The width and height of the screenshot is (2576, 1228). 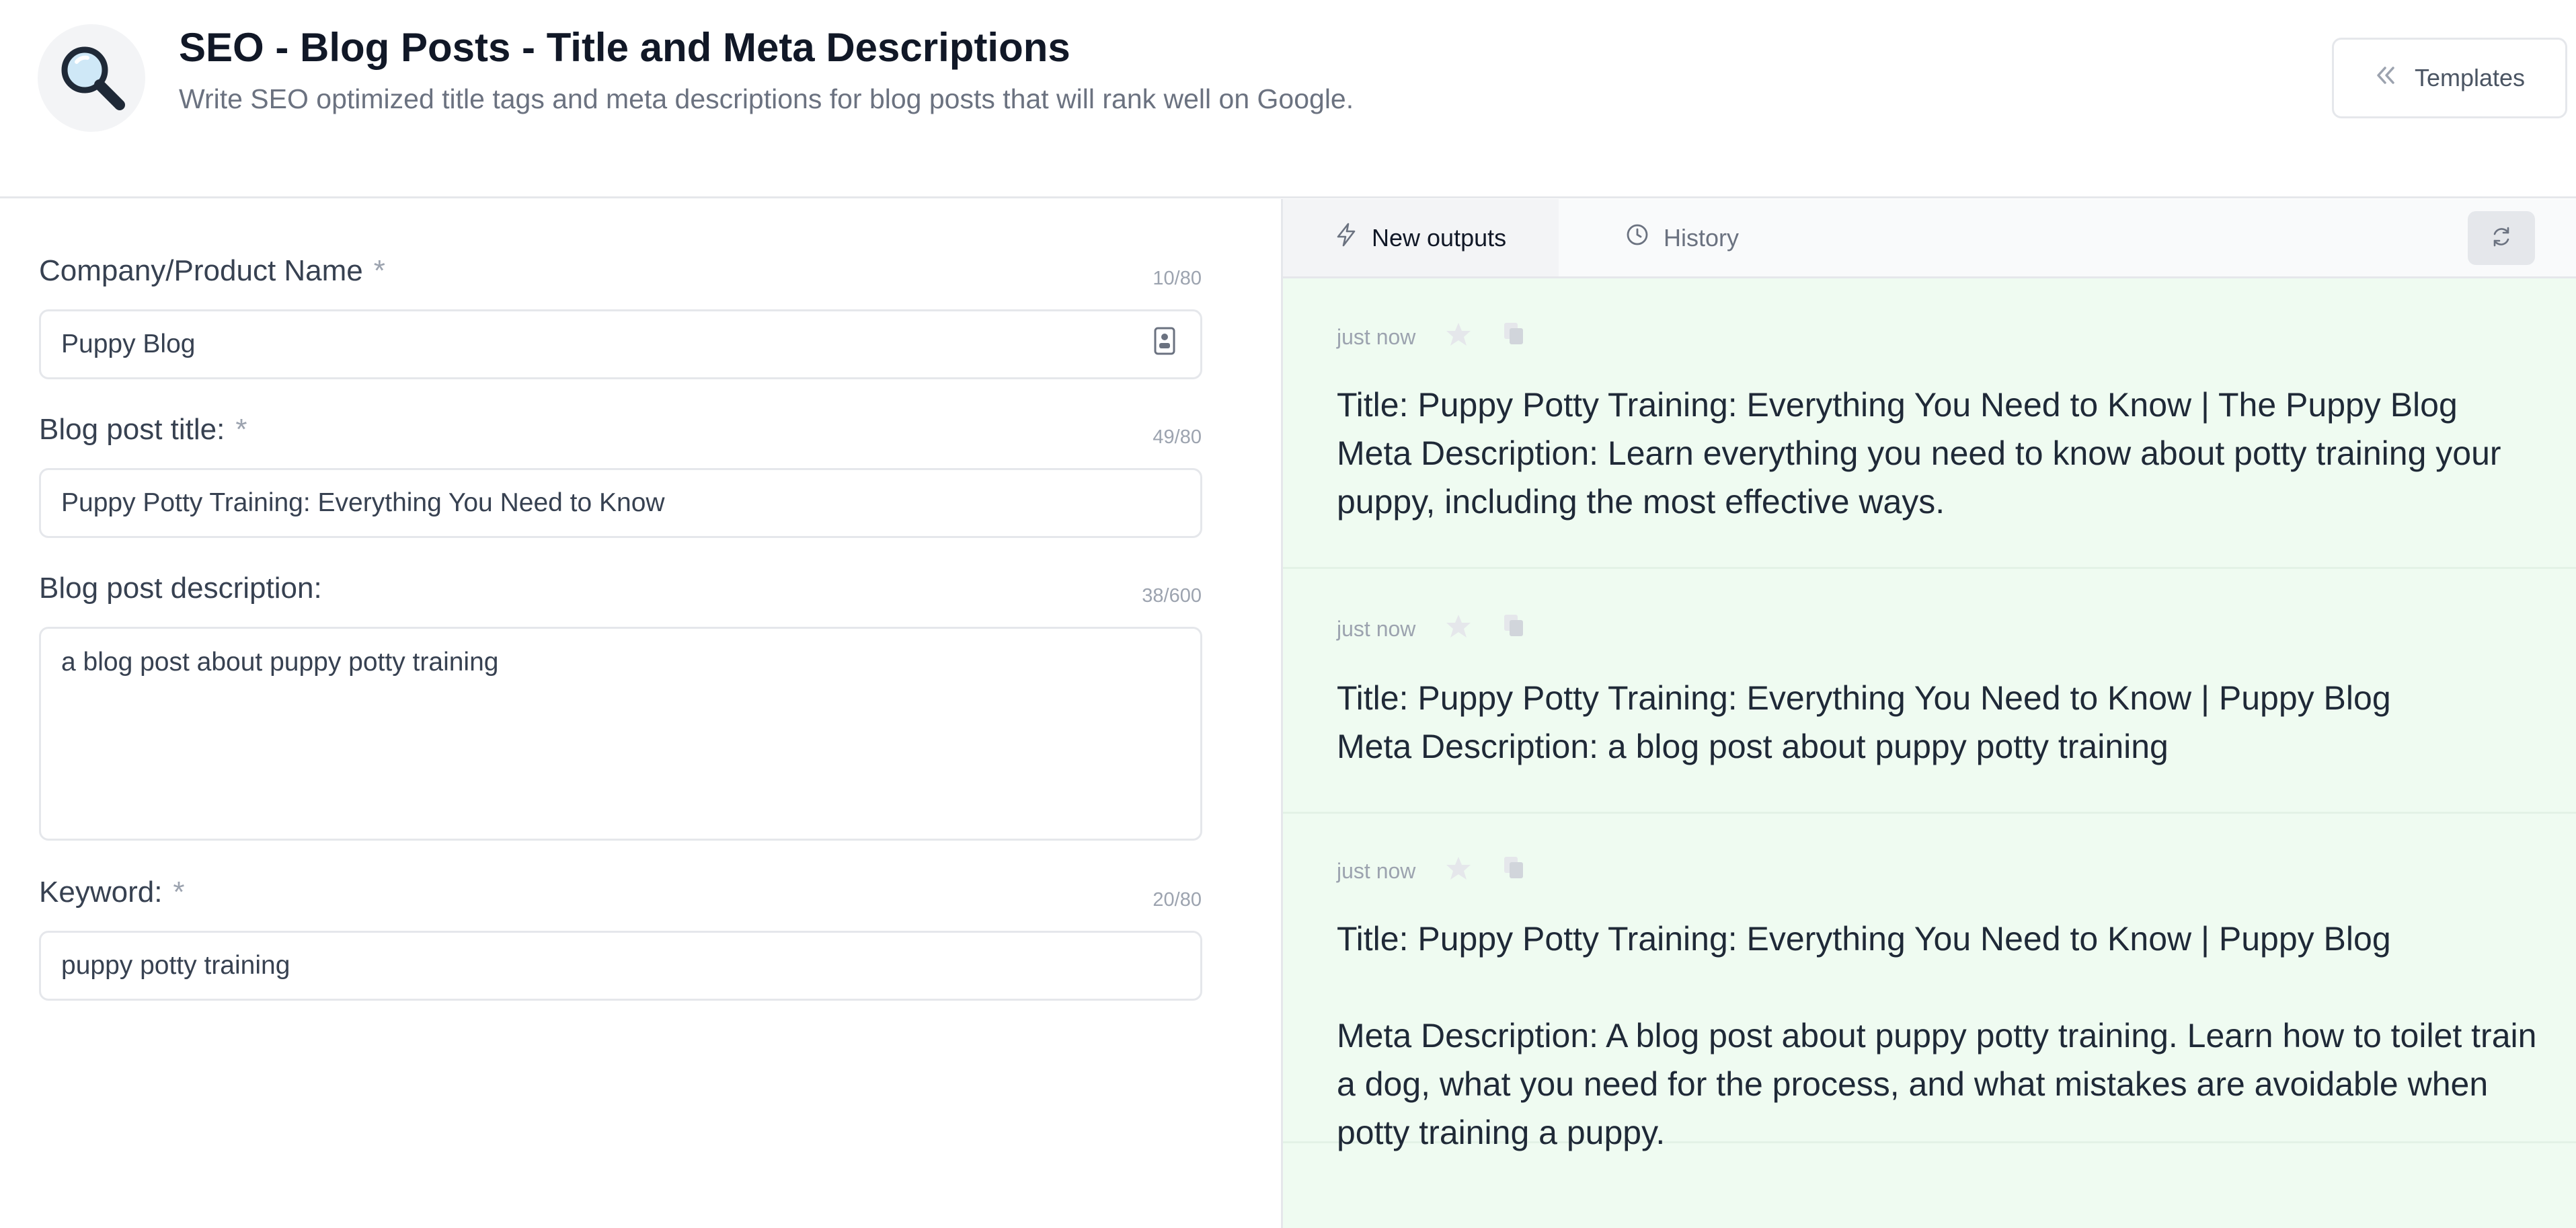 I want to click on company-name-input: Puppy Blog, so click(x=621, y=344).